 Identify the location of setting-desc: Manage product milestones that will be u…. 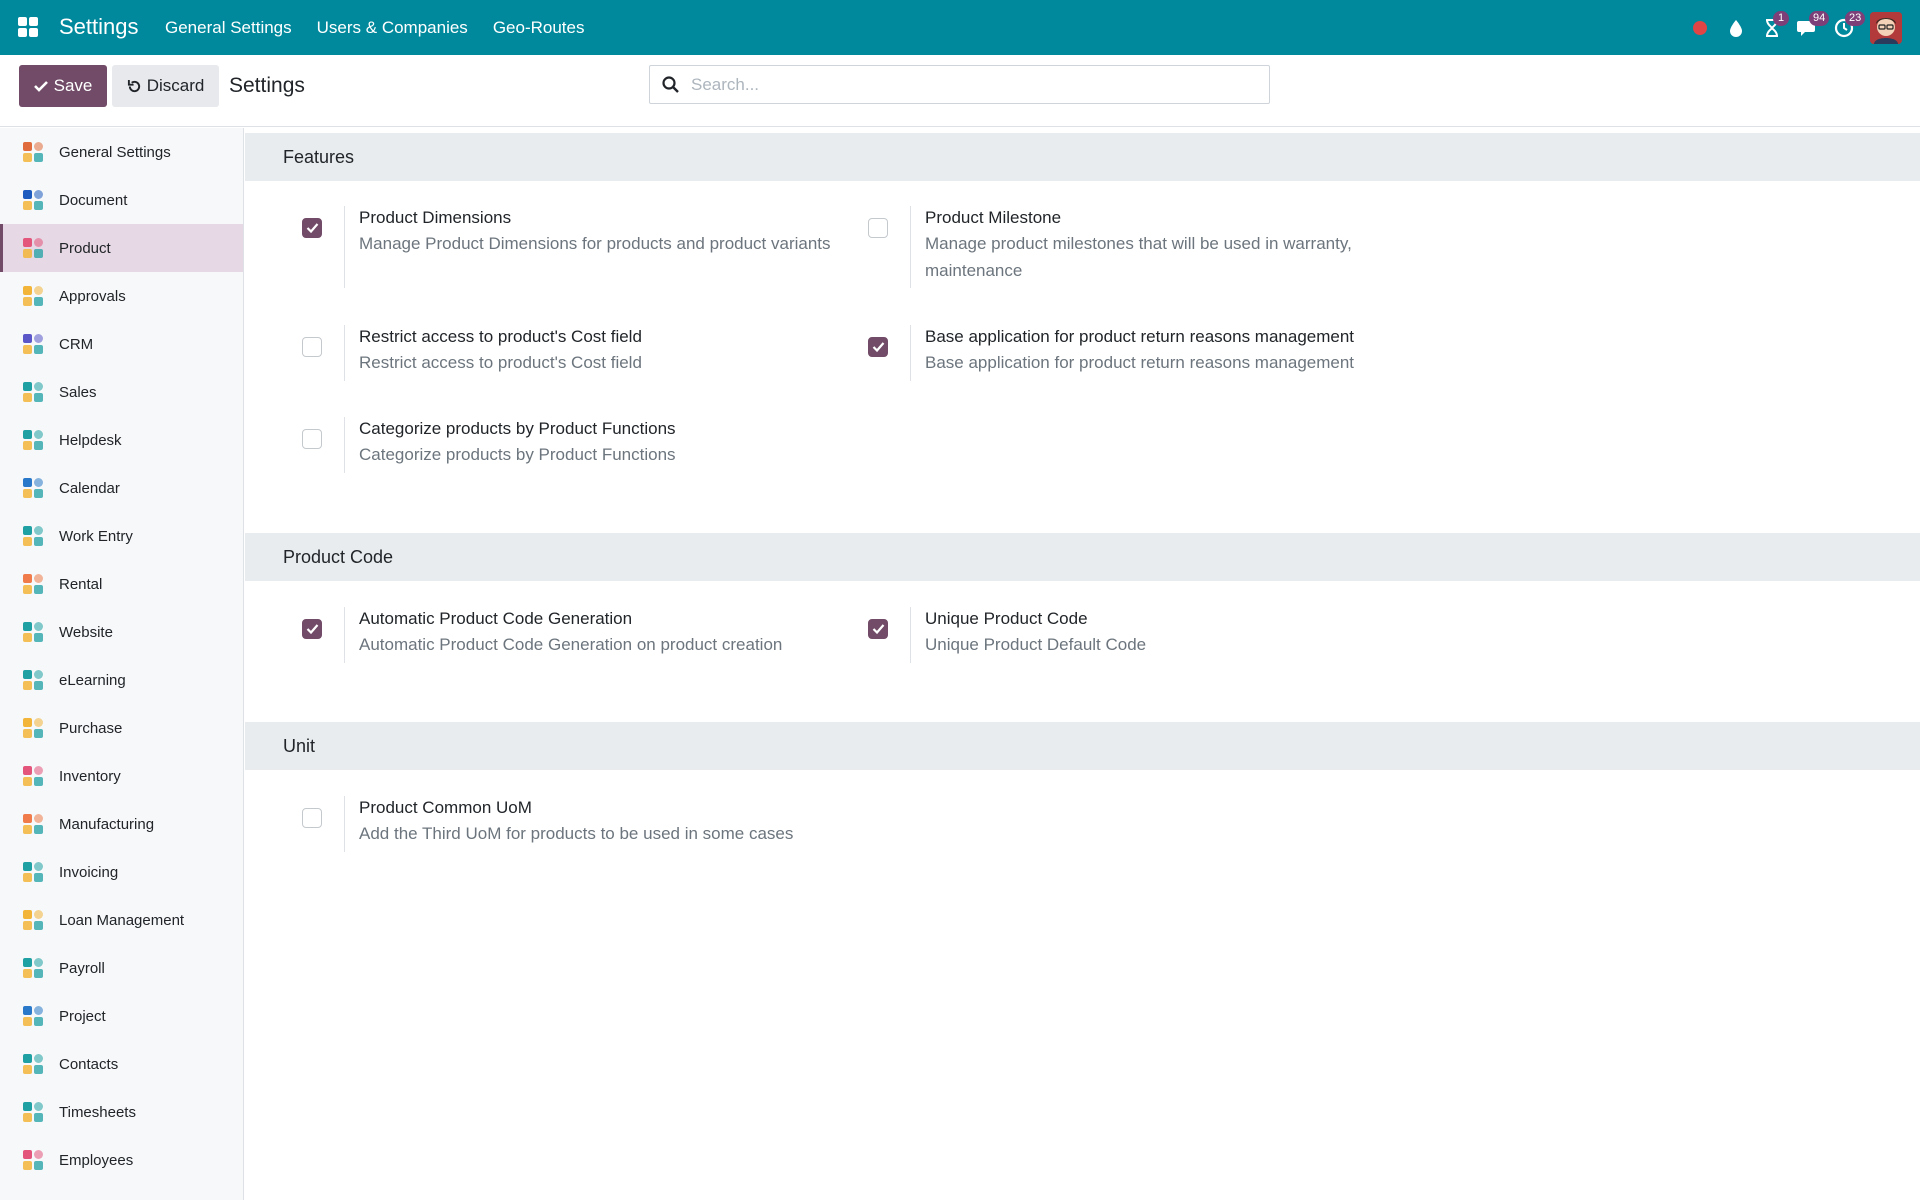
(1138, 257).